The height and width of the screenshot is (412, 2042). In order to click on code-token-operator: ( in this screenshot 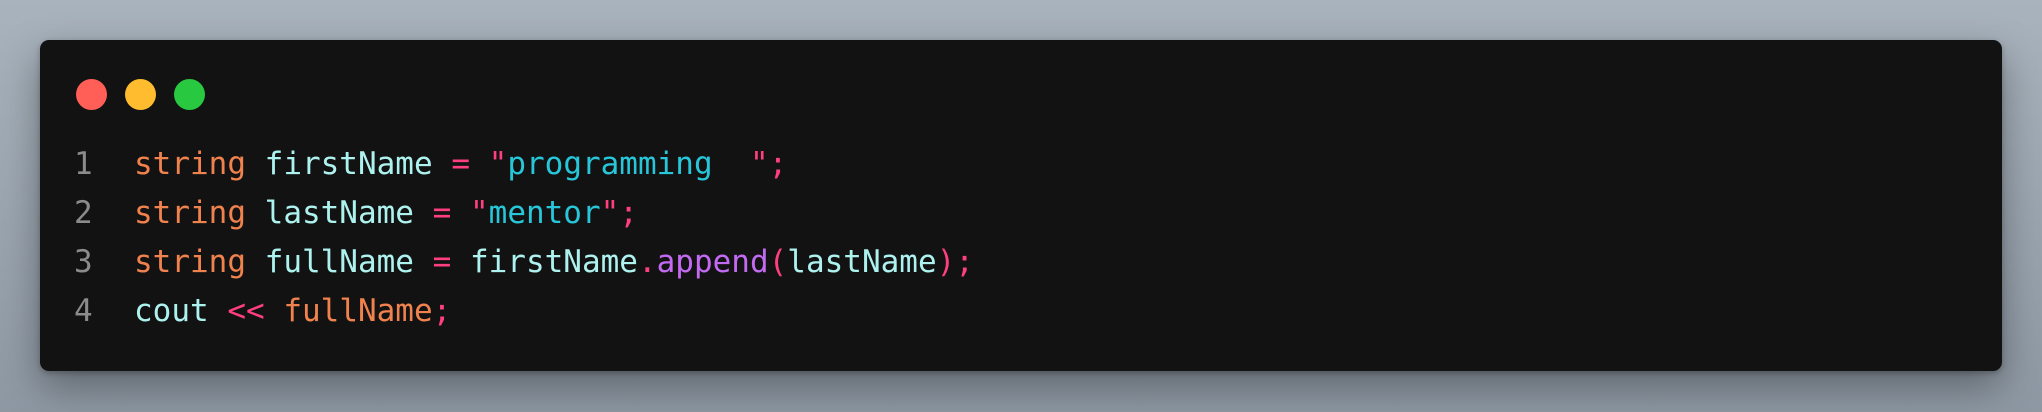, I will do `click(778, 262)`.